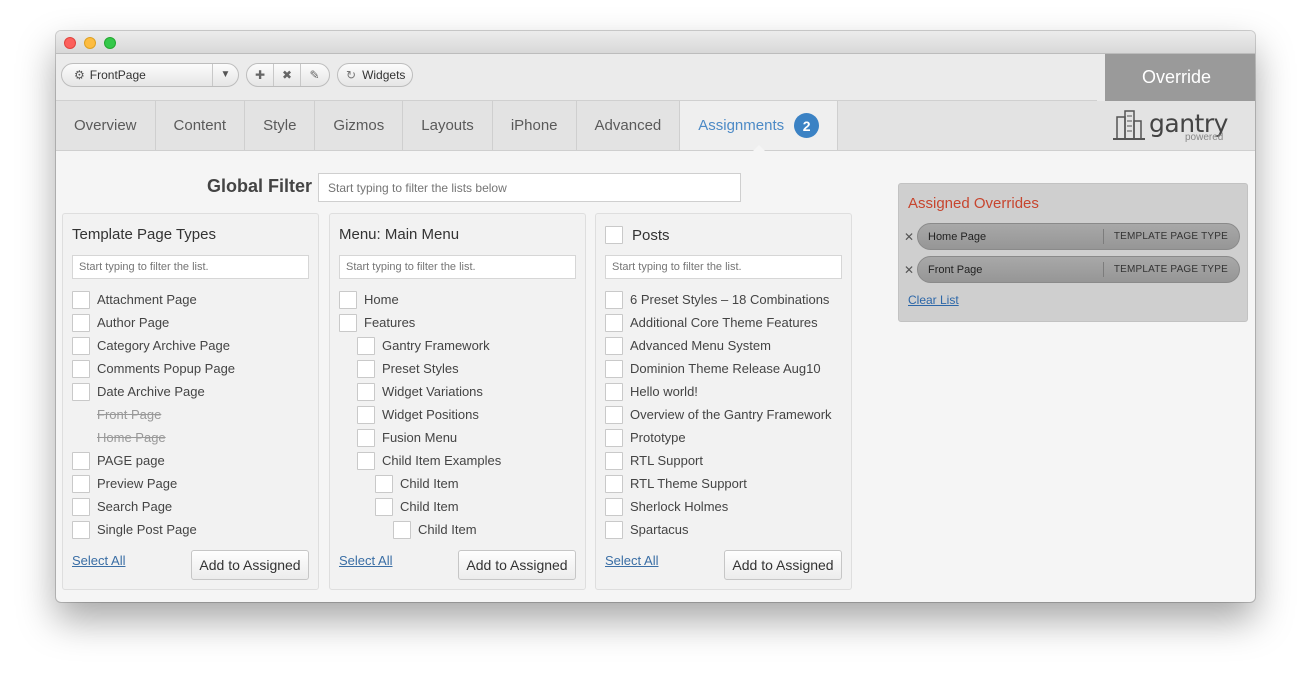 This screenshot has width=1311, height=682. Describe the element at coordinates (153, 299) in the screenshot. I see `list-item: Attachment Page` at that location.